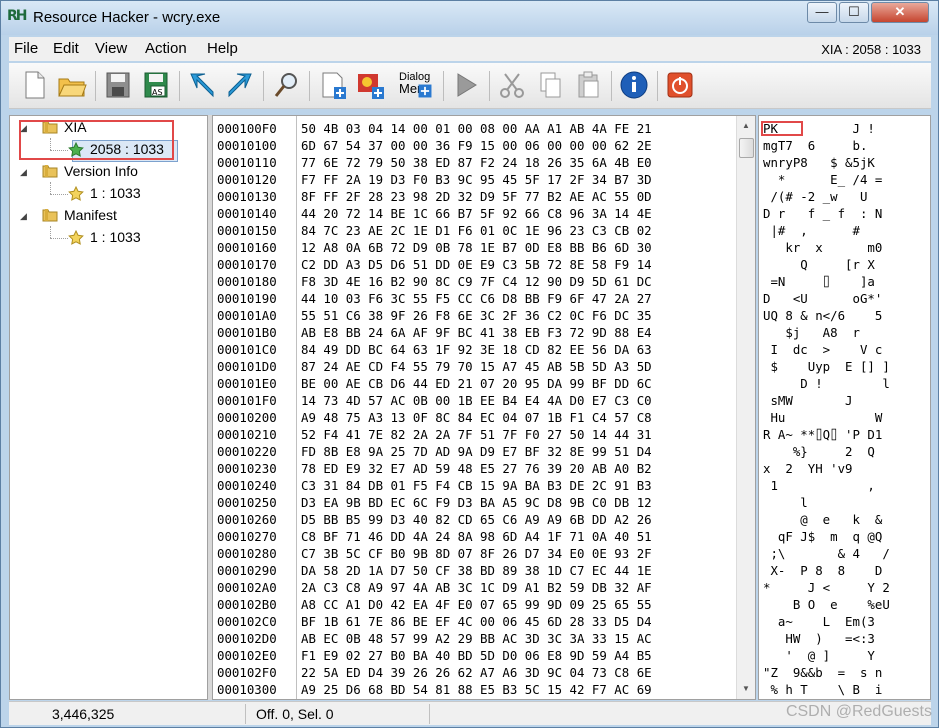 The height and width of the screenshot is (728, 939). Describe the element at coordinates (26, 48) in the screenshot. I see `menu-file: File` at that location.